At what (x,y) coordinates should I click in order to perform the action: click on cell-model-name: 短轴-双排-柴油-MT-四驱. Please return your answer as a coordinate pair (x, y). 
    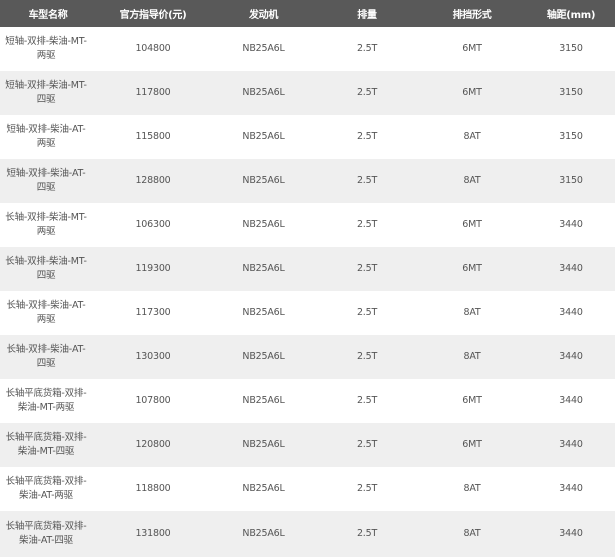
    Looking at the image, I should click on (46, 92).